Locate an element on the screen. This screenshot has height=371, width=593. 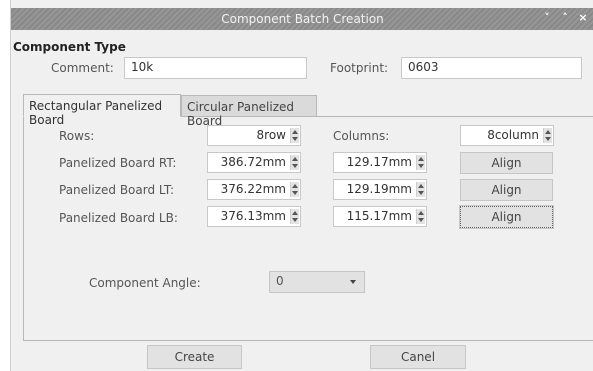
angle-label: Component Angle: is located at coordinates (145, 283).